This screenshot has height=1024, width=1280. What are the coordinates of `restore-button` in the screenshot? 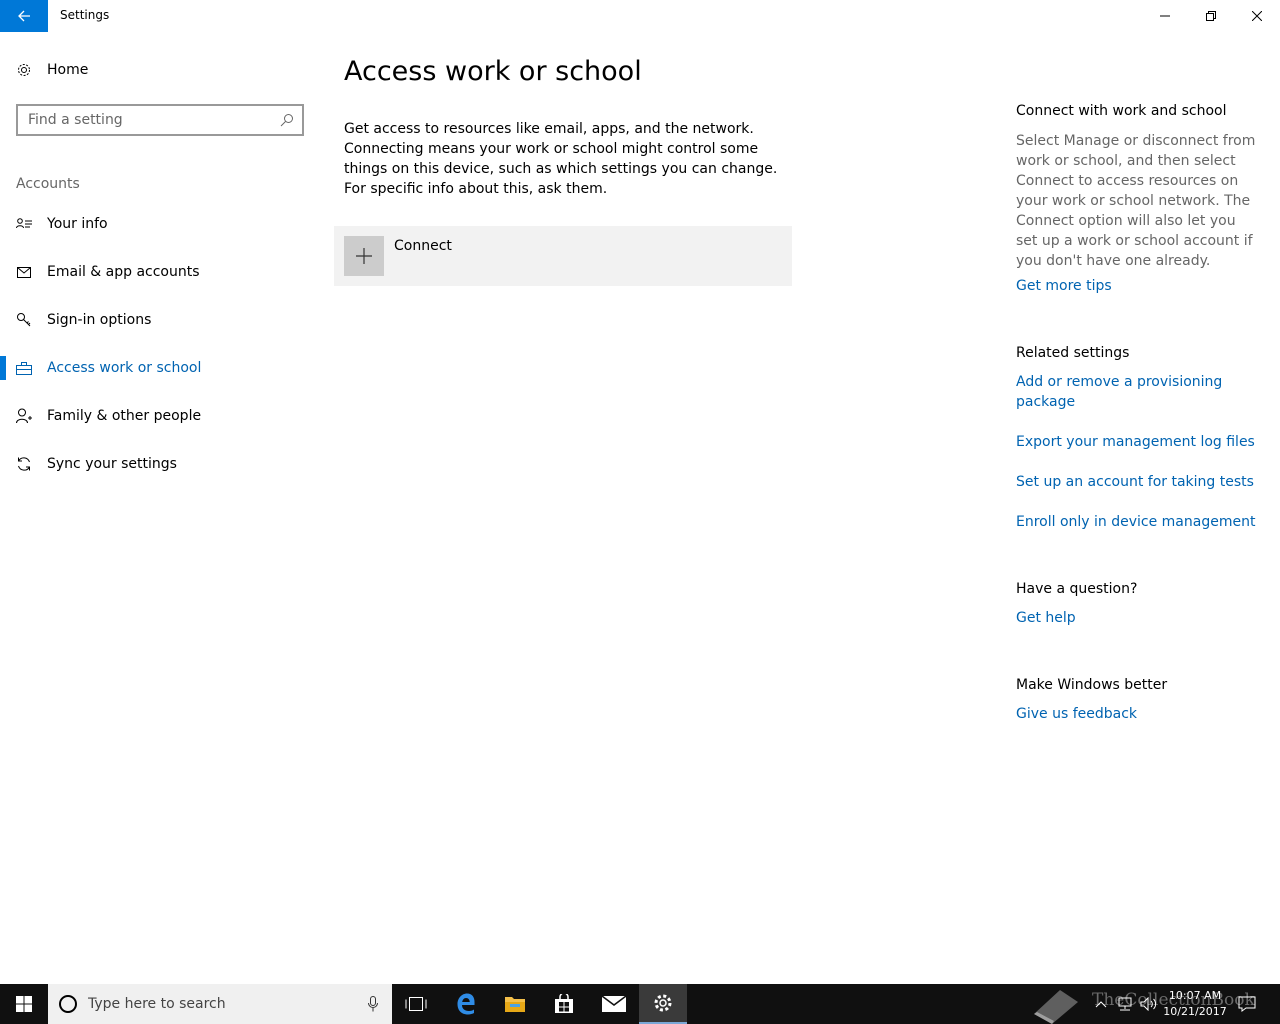 It's located at (1211, 16).